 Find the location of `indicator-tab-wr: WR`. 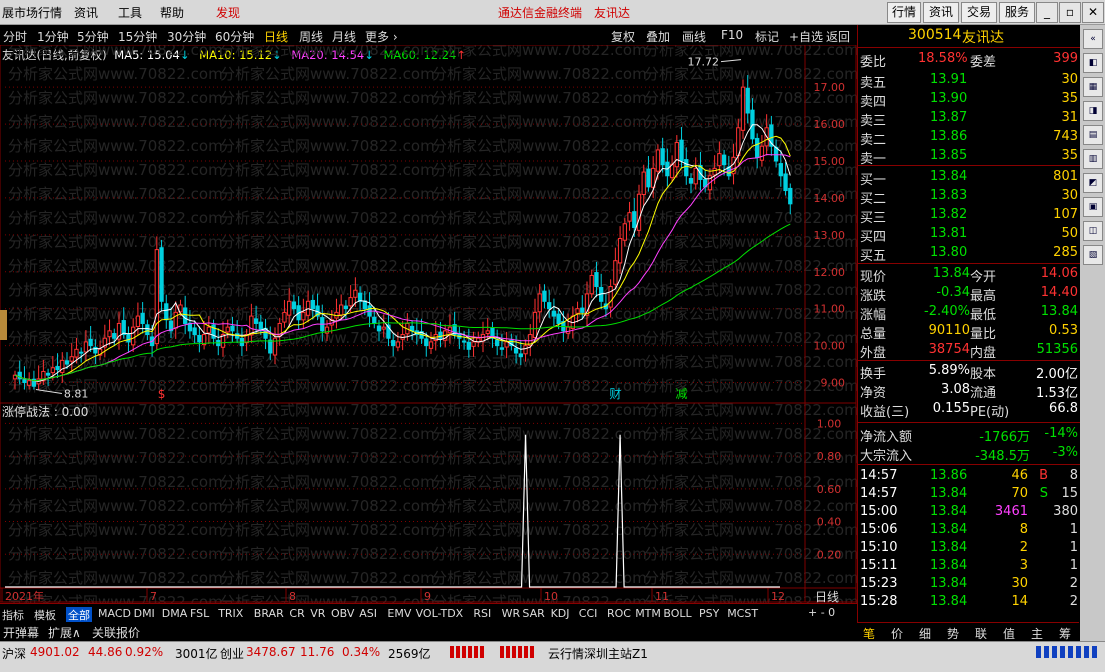

indicator-tab-wr: WR is located at coordinates (511, 613).